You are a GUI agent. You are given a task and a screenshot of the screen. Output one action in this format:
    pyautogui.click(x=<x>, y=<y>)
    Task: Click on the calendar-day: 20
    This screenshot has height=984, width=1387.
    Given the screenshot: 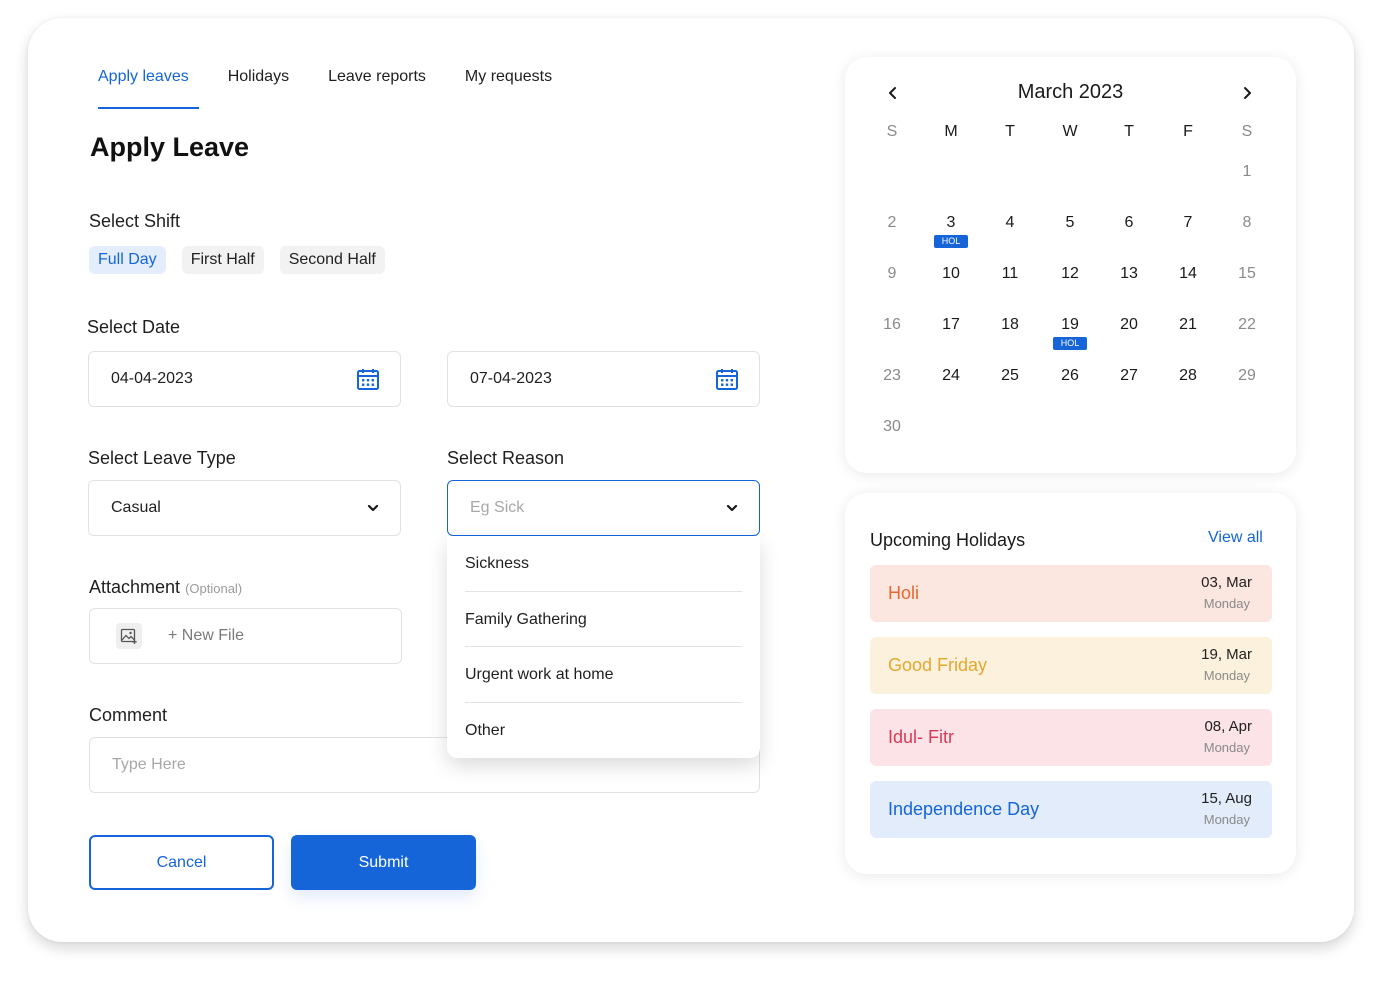 What is the action you would take?
    pyautogui.click(x=1129, y=325)
    